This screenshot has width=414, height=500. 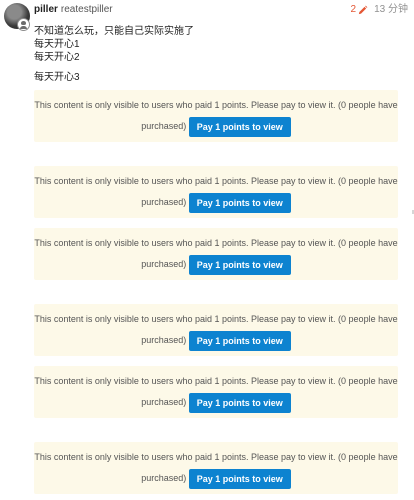 I want to click on author-full-name: reatestpiller, so click(x=87, y=9).